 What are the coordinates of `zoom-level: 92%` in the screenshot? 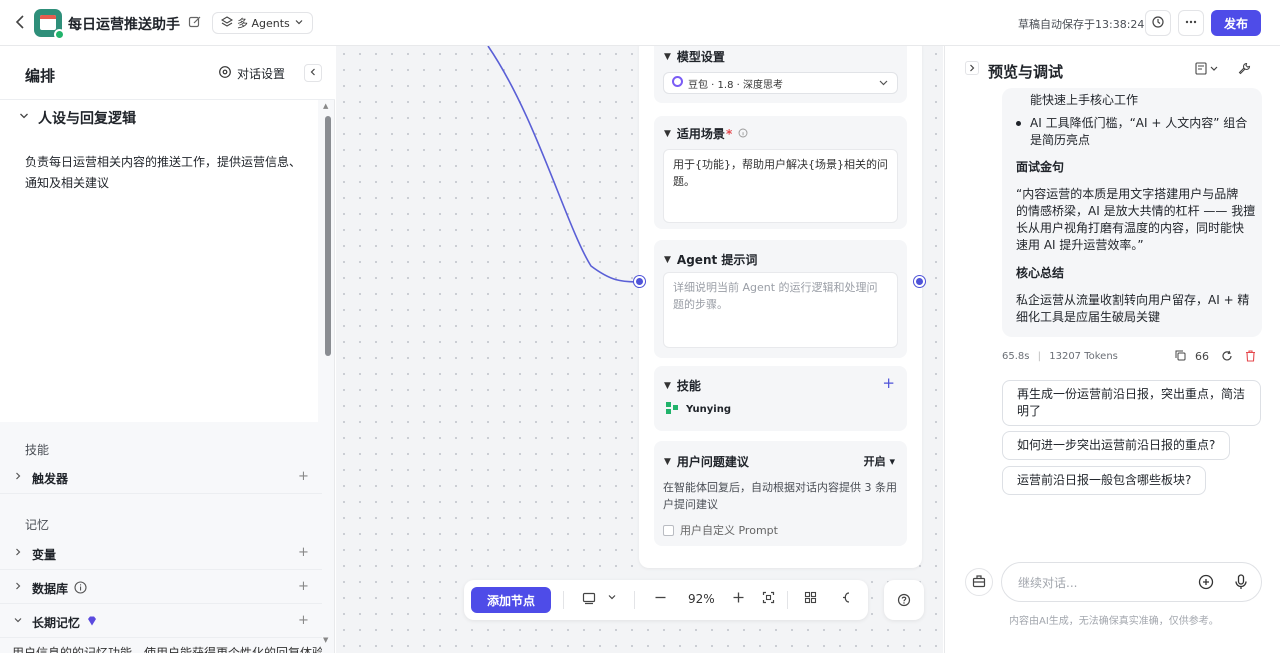 It's located at (701, 599).